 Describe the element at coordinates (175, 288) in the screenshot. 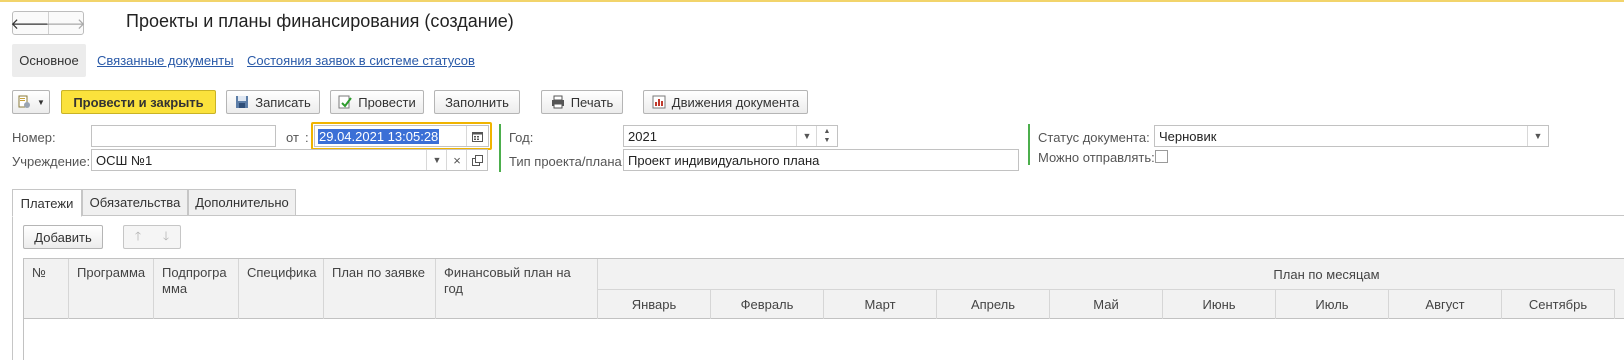

I see `col-subprogram-line2: мма` at that location.